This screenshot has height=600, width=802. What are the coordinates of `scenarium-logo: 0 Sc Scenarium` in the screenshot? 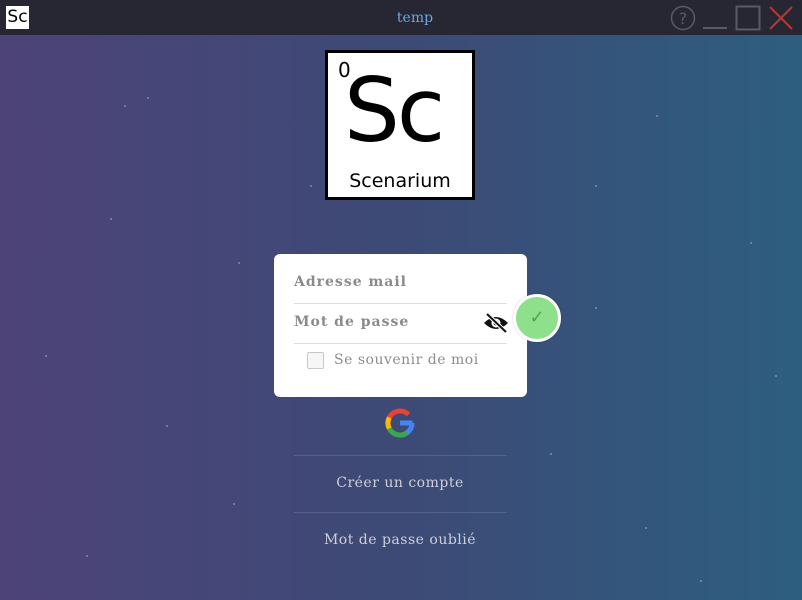 It's located at (400, 125).